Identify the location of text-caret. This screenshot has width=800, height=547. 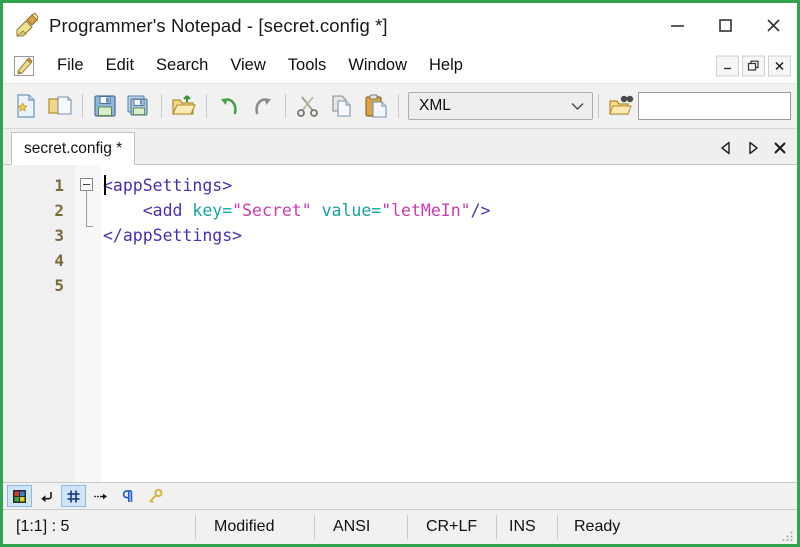
(105, 185).